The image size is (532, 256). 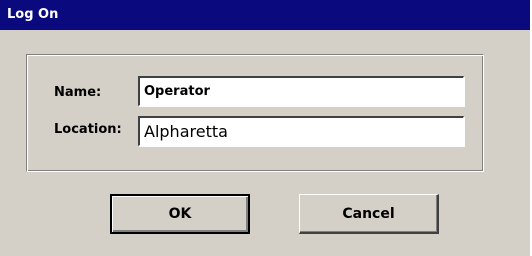 I want to click on ok-button: OK, so click(x=180, y=214).